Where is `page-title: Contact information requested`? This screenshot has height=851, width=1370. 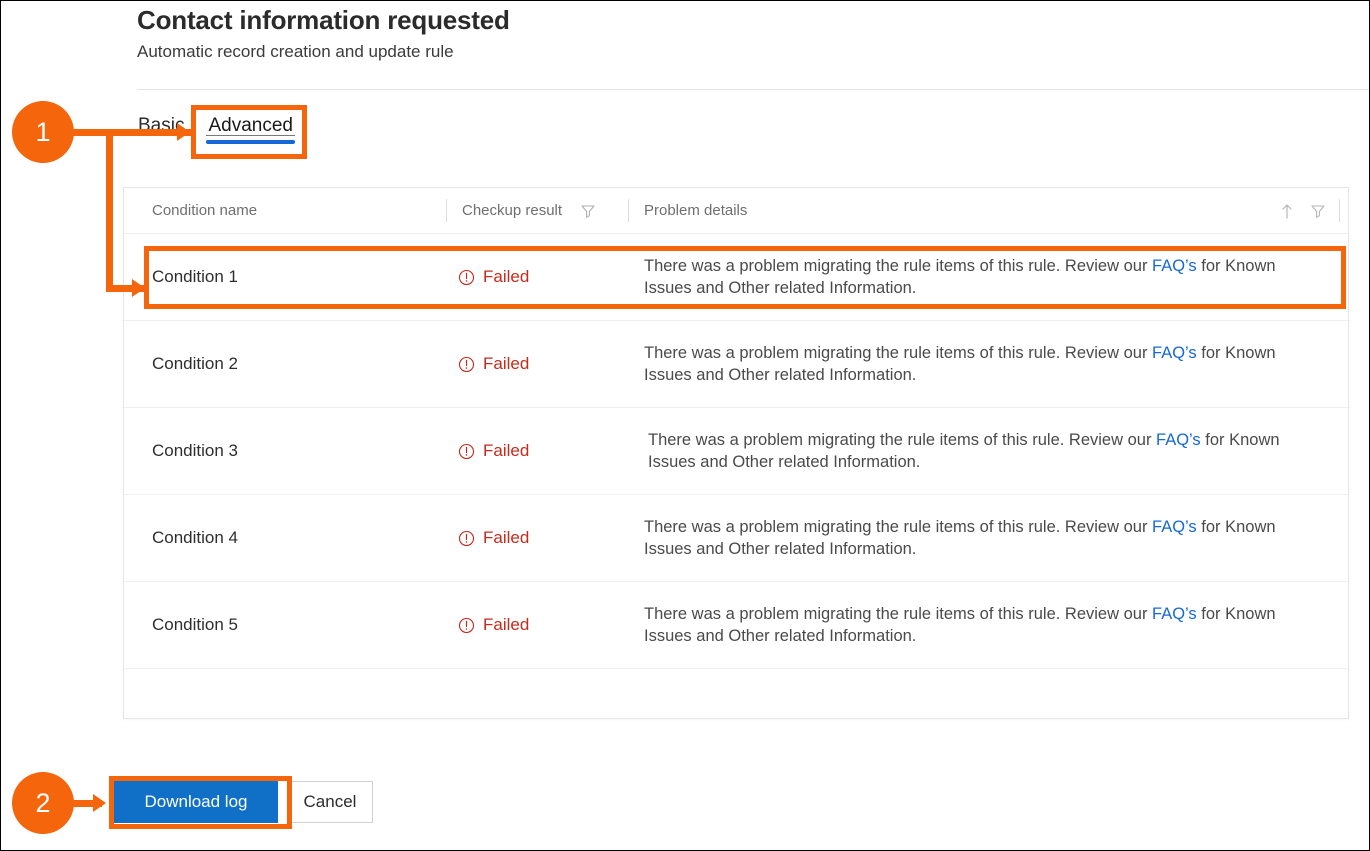
page-title: Contact information requested is located at coordinates (323, 20).